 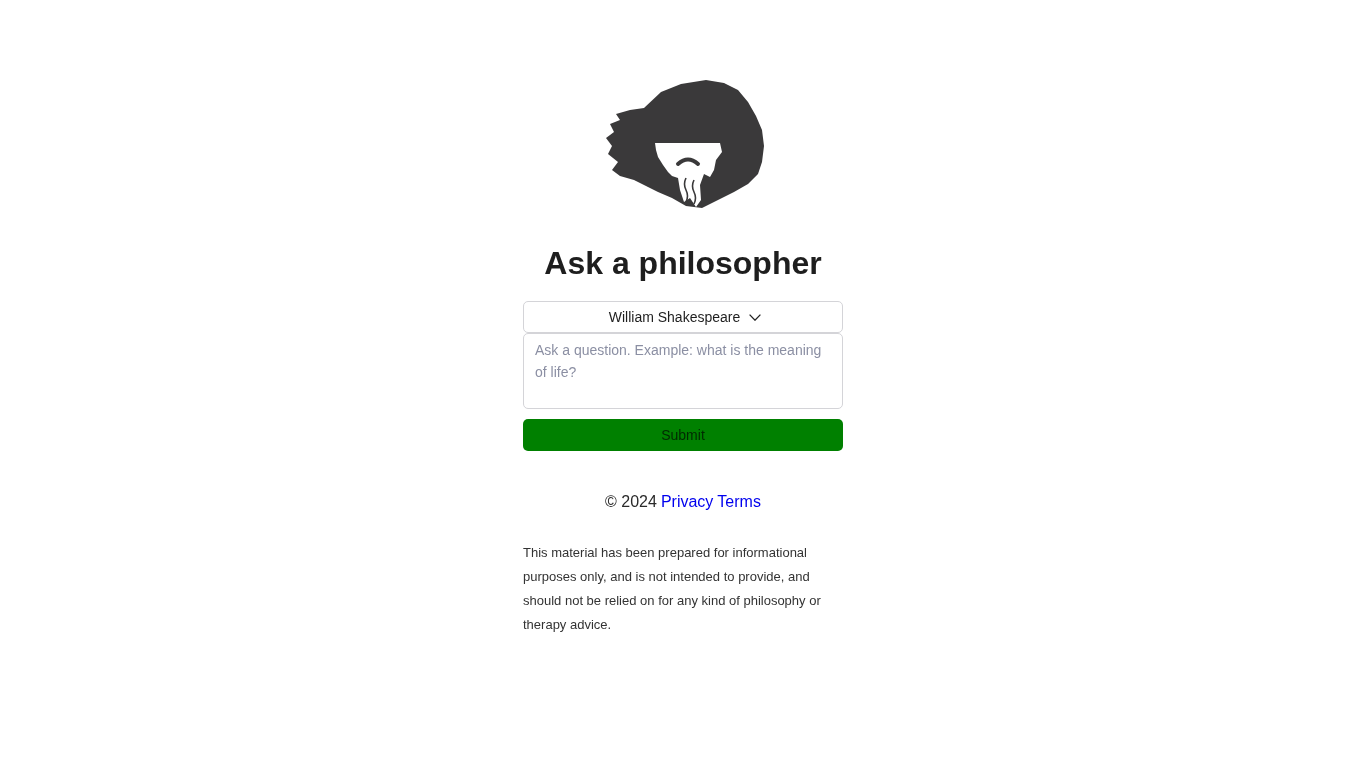 I want to click on page-title: Ask a philosopher, so click(x=683, y=263).